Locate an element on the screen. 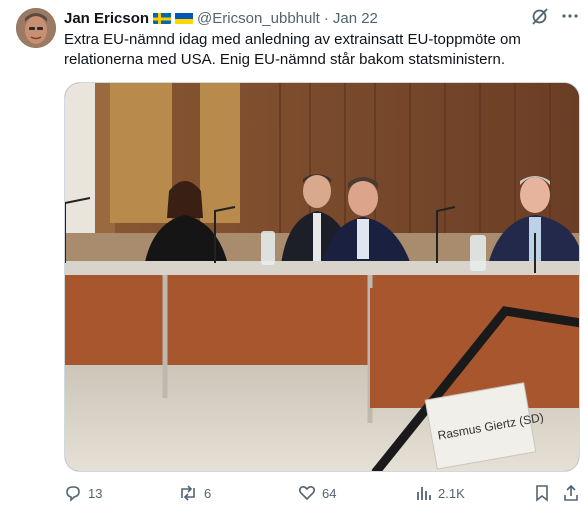 Image resolution: width=588 pixels, height=514 pixels. views-button: 2.1K is located at coordinates (440, 493).